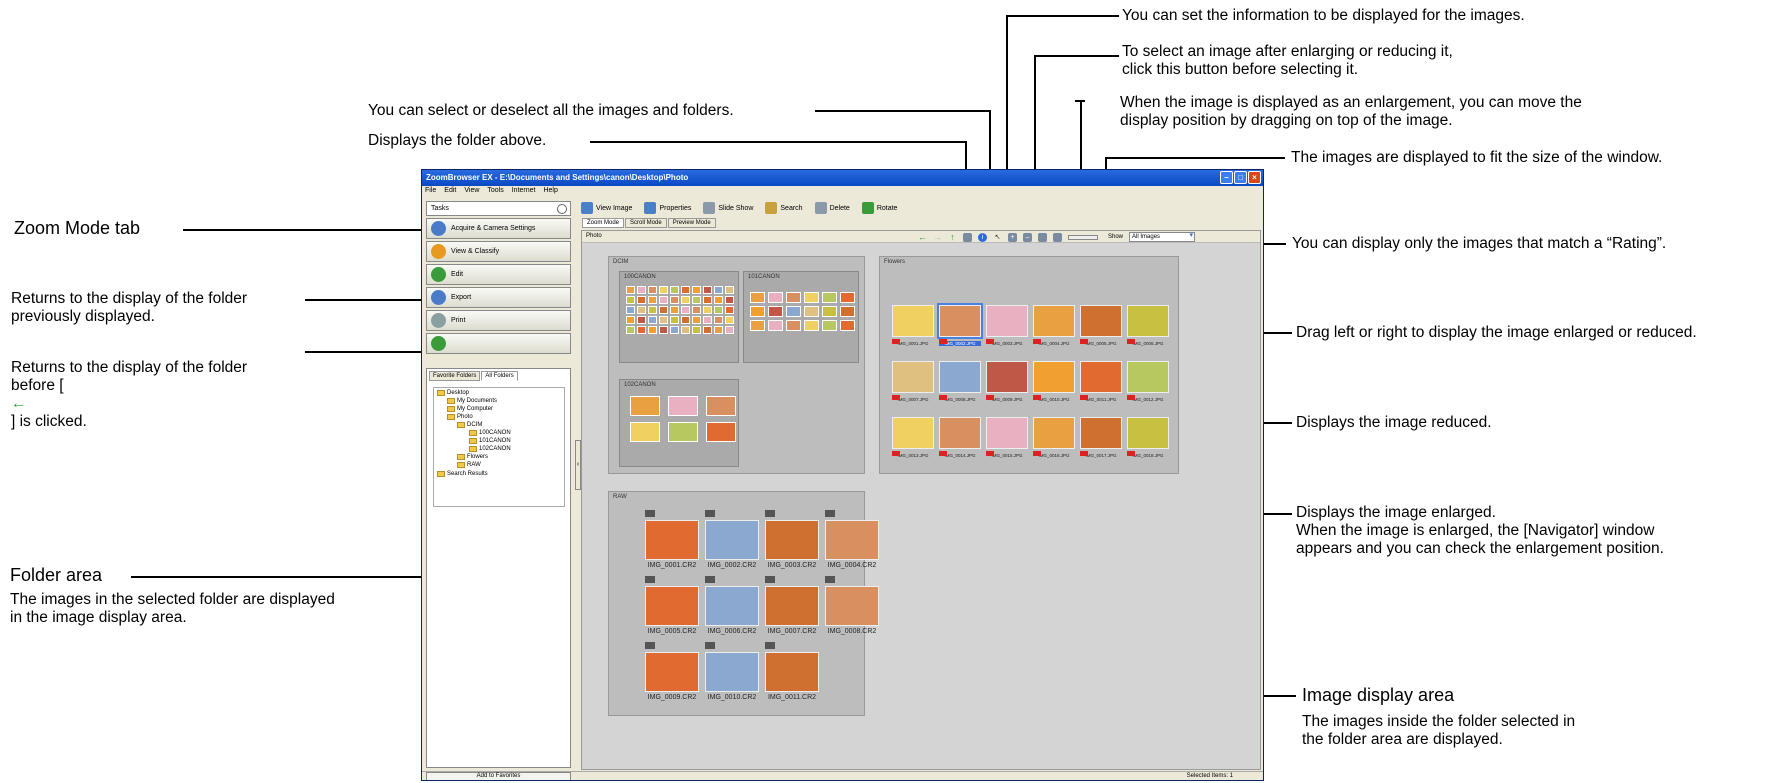 Image resolution: width=1780 pixels, height=783 pixels. Describe the element at coordinates (732, 605) in the screenshot. I see `raw-image-thumbnail: IMG_0006.CR2` at that location.